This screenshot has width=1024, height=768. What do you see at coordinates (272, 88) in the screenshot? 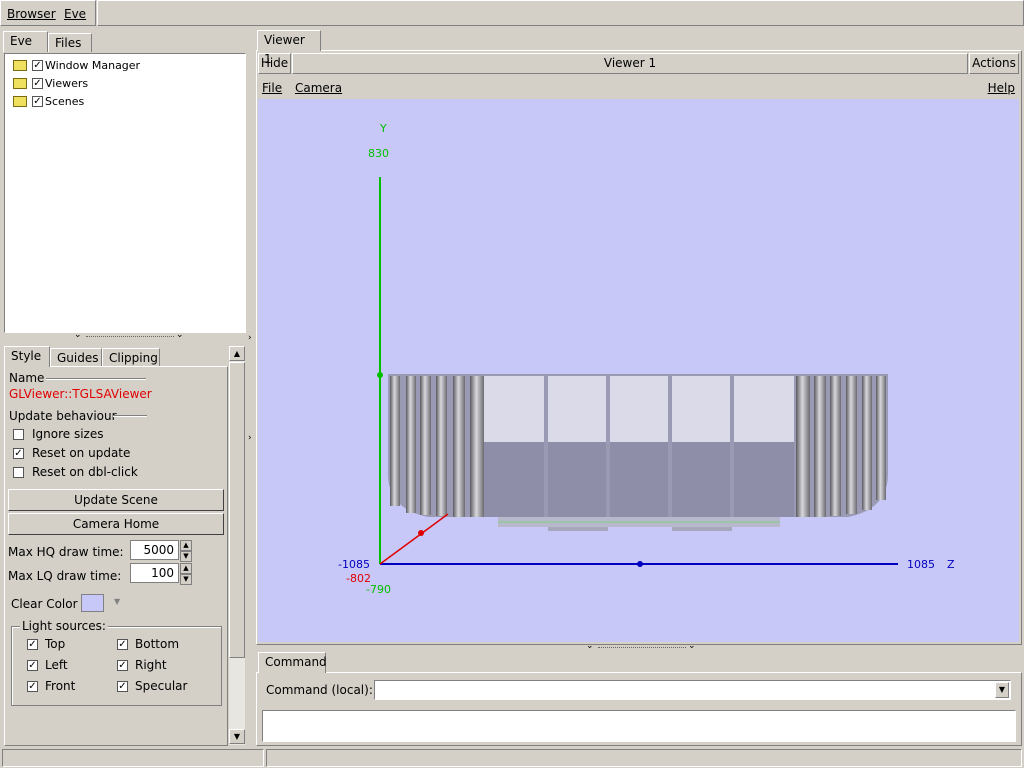
I see `file-menu: File` at bounding box center [272, 88].